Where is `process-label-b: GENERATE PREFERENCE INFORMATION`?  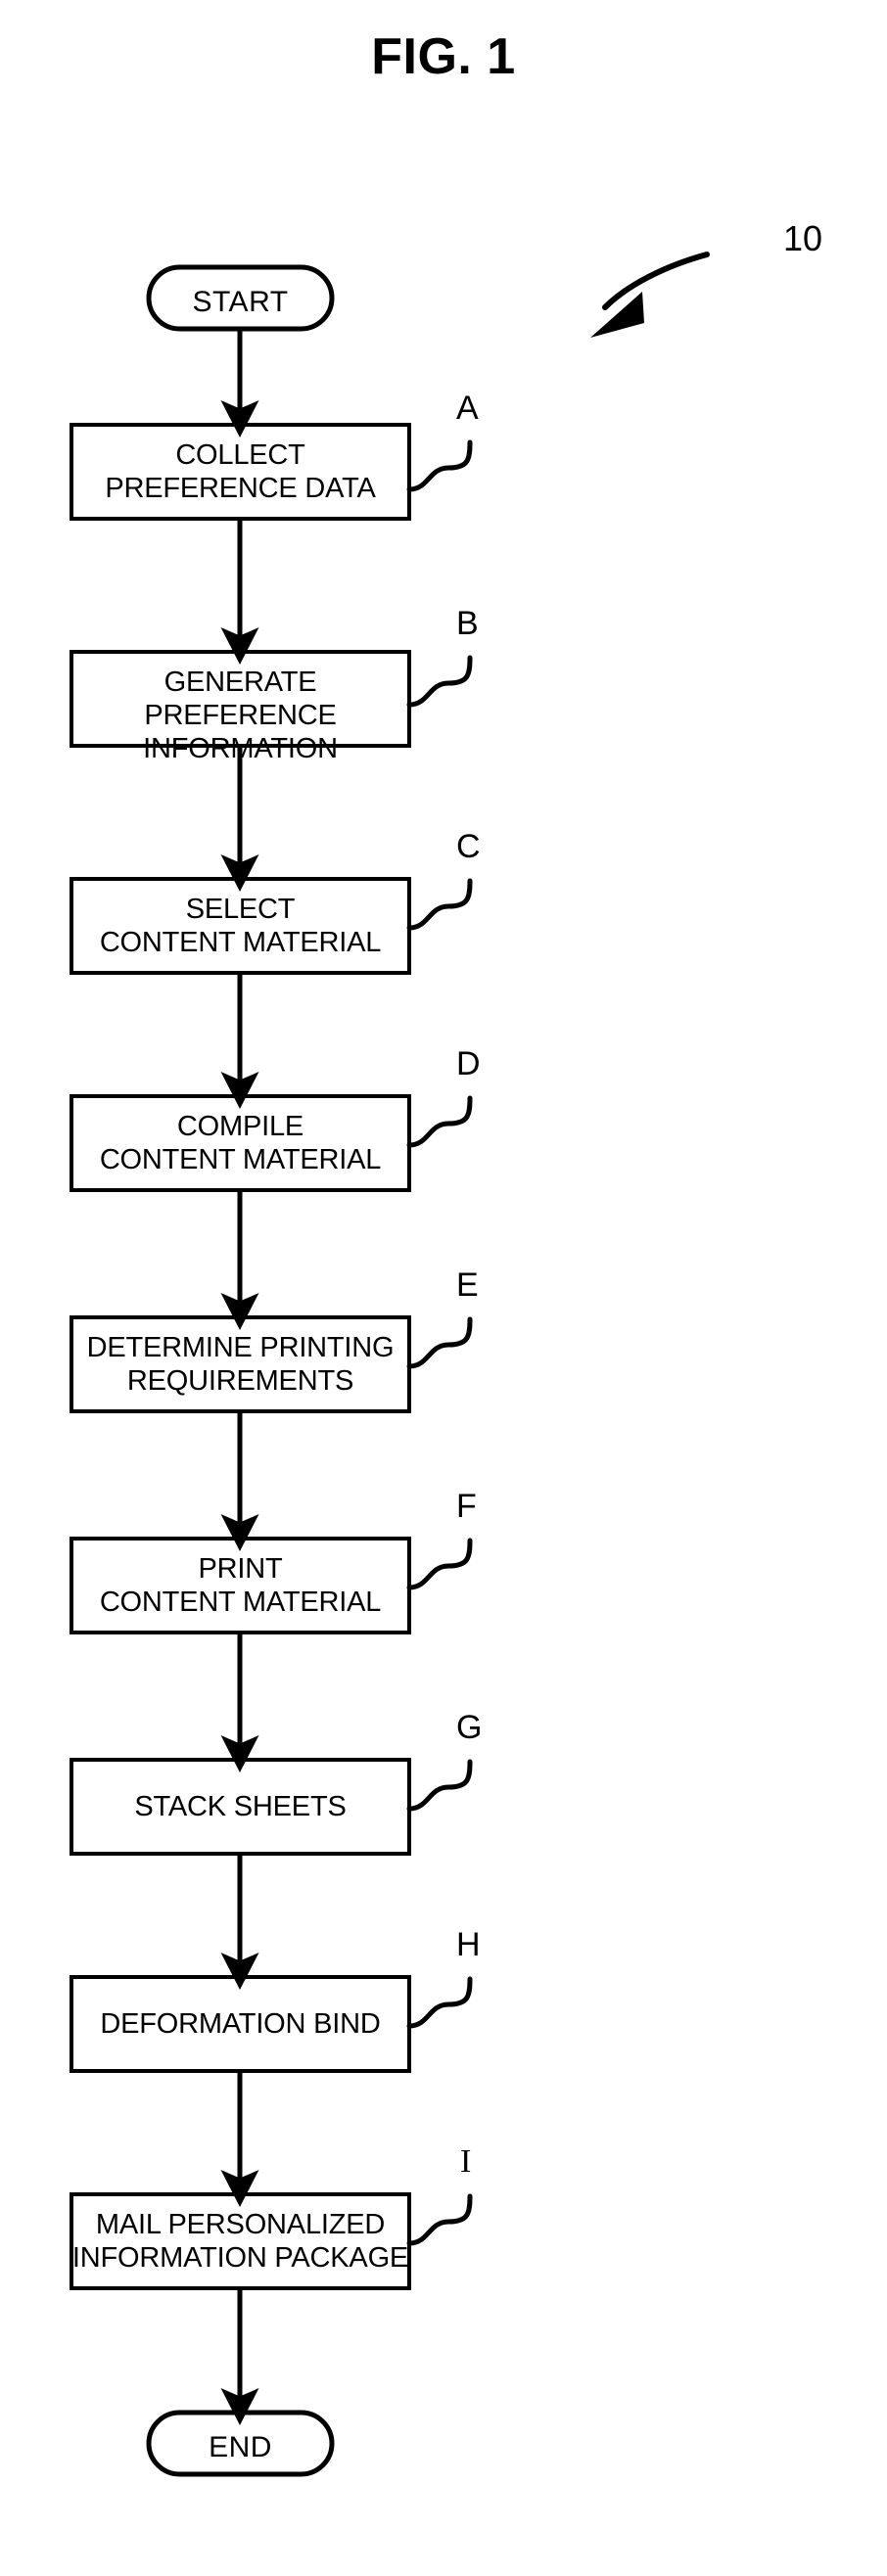 process-label-b: GENERATE PREFERENCE INFORMATION is located at coordinates (240, 715).